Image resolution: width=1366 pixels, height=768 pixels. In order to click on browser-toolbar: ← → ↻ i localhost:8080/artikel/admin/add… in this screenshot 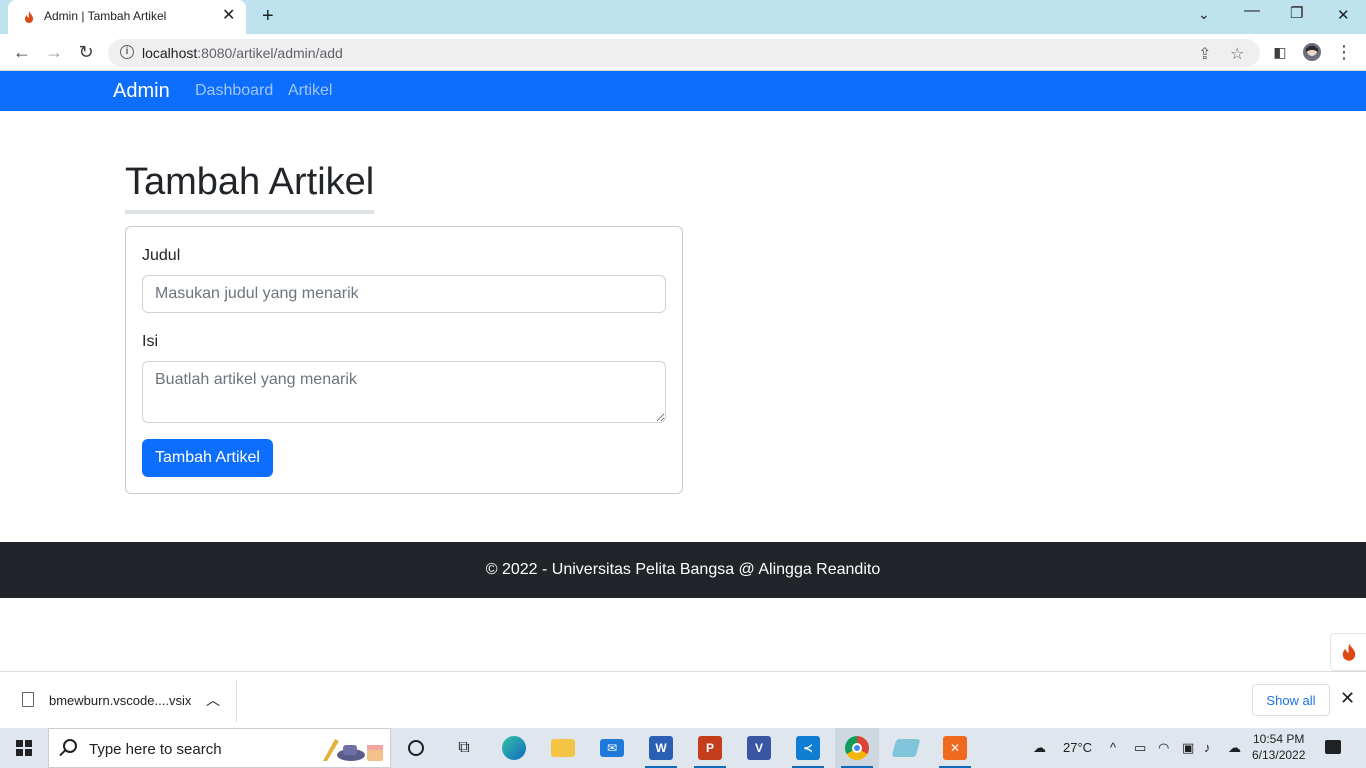, I will do `click(683, 52)`.